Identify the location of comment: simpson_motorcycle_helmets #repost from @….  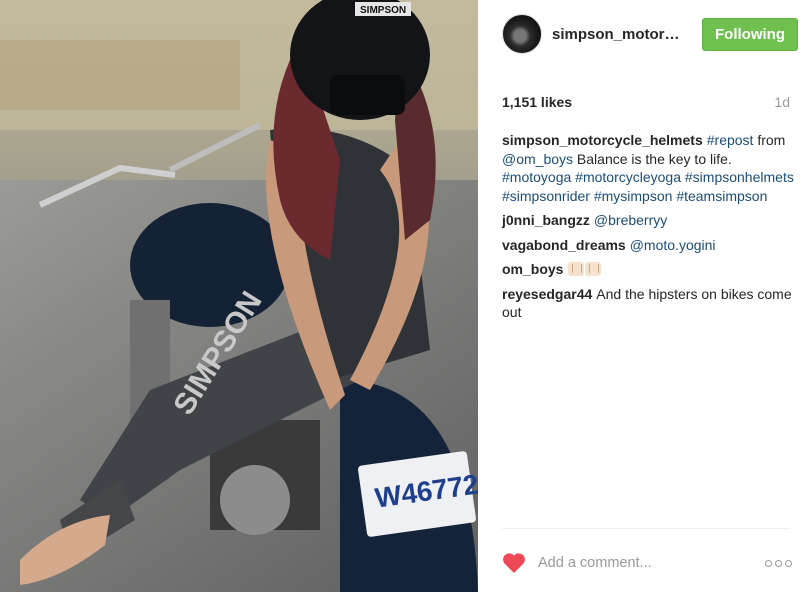
(648, 168).